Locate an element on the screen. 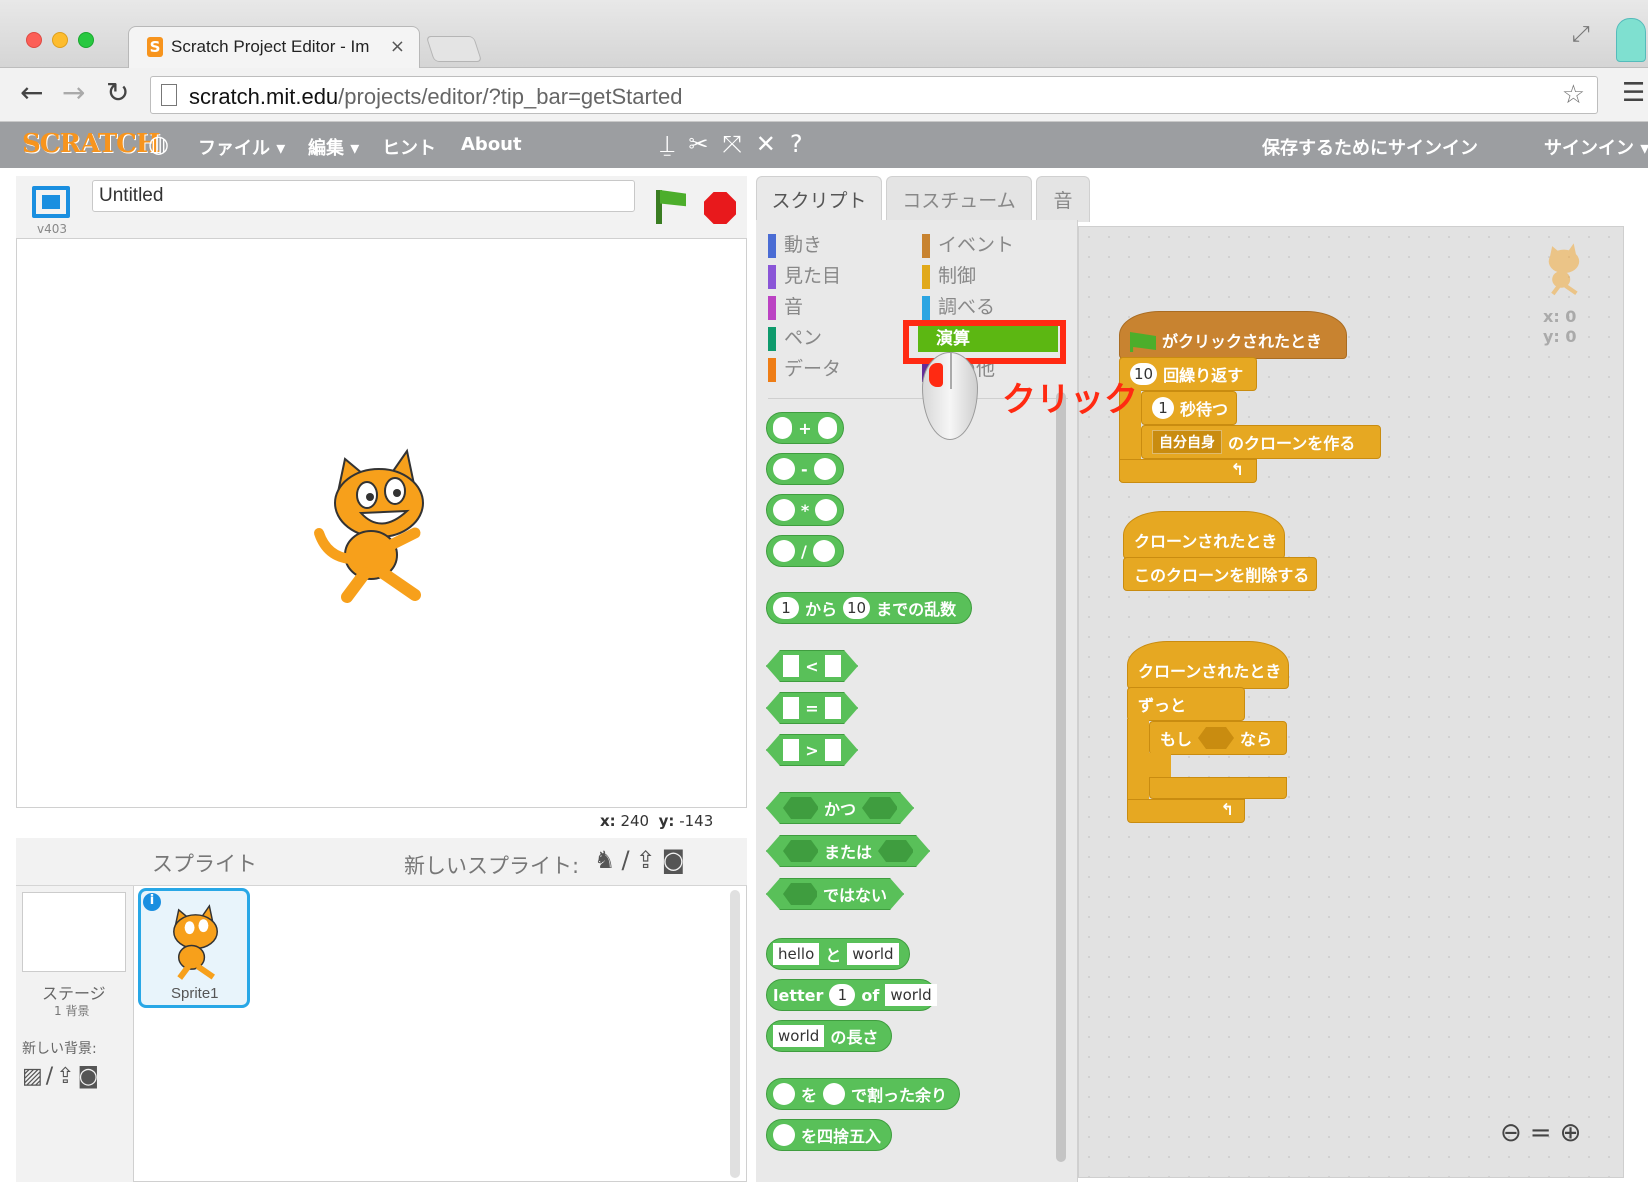  multiply-block: * is located at coordinates (805, 510).